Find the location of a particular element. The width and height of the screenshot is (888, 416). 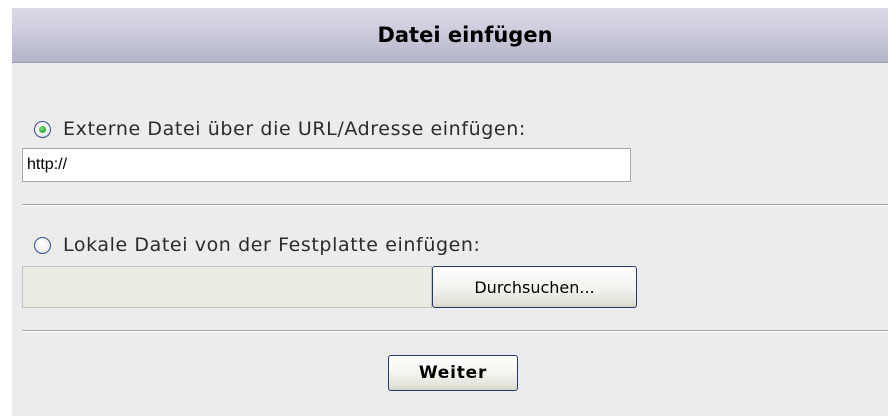

divider-top is located at coordinates (455, 205).